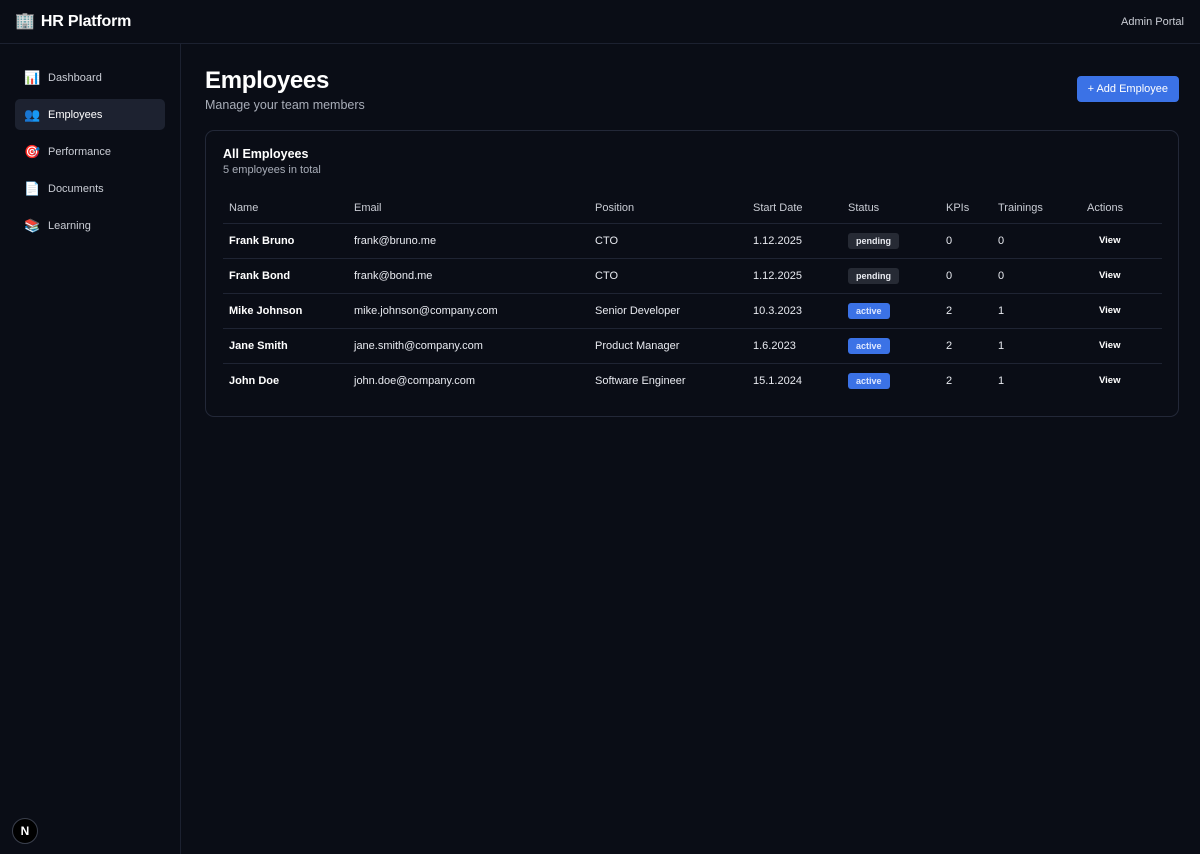 This screenshot has width=1200, height=854. What do you see at coordinates (1152, 21) in the screenshot?
I see `portal-label: Admin Portal` at bounding box center [1152, 21].